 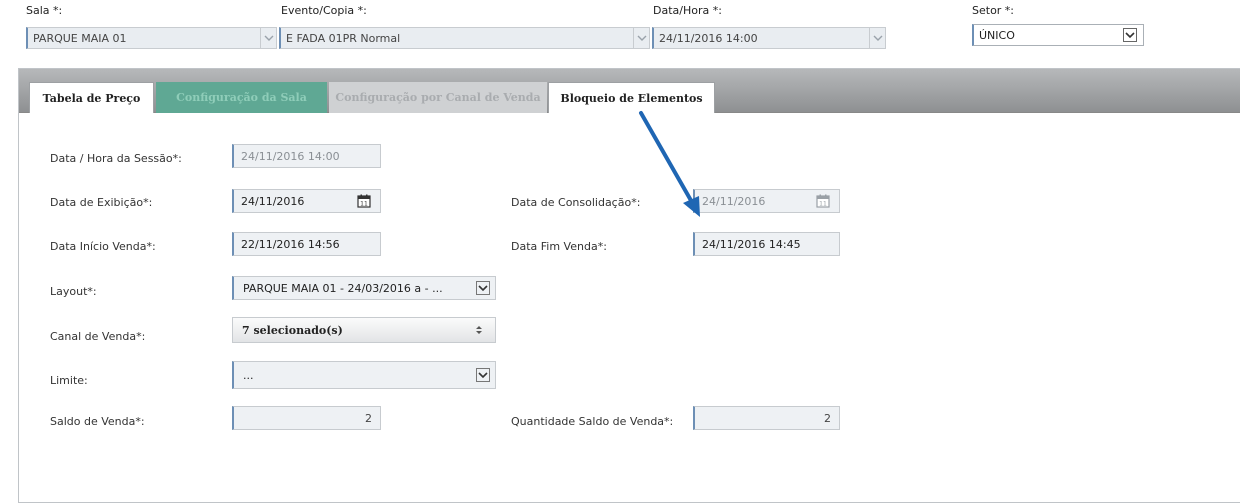 I want to click on quantidade-saldo-venda-field: 2, so click(x=766, y=418).